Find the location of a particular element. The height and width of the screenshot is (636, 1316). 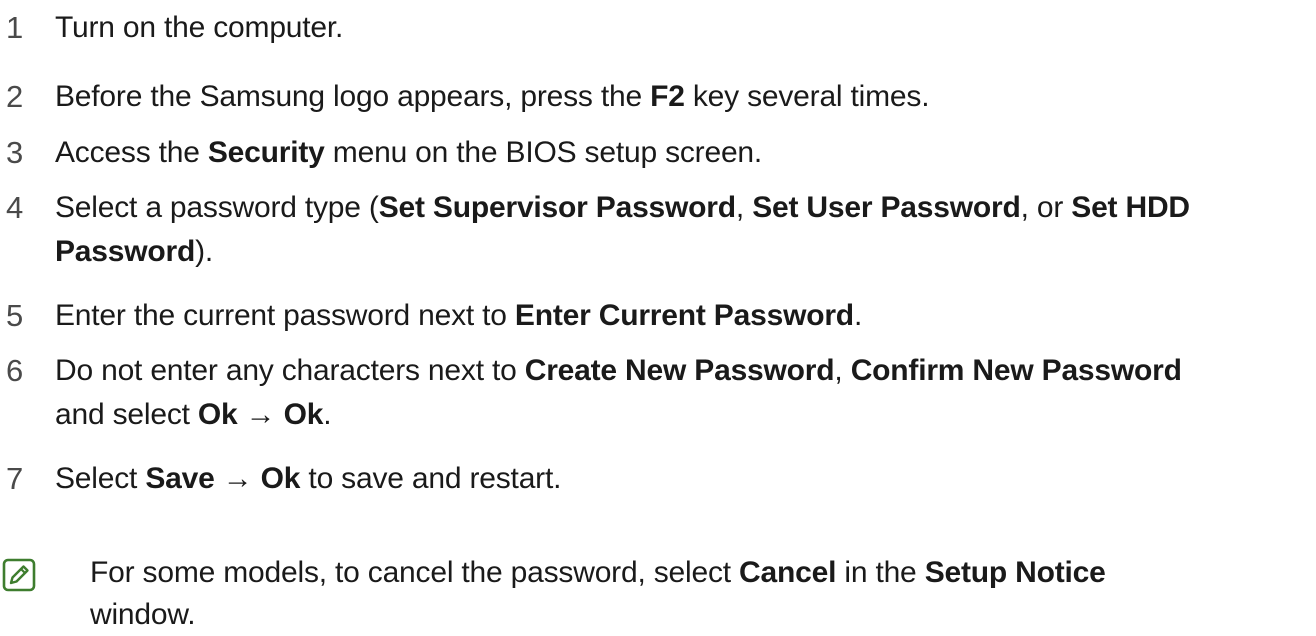

step-text: Select Save → Ok to save and restart. is located at coordinates (682, 479).